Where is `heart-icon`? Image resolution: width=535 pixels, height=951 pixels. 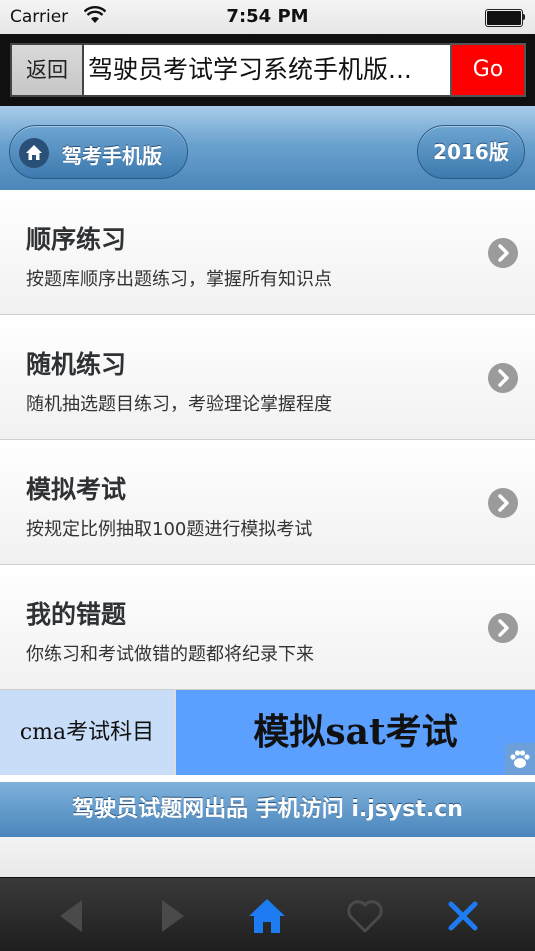 heart-icon is located at coordinates (365, 916).